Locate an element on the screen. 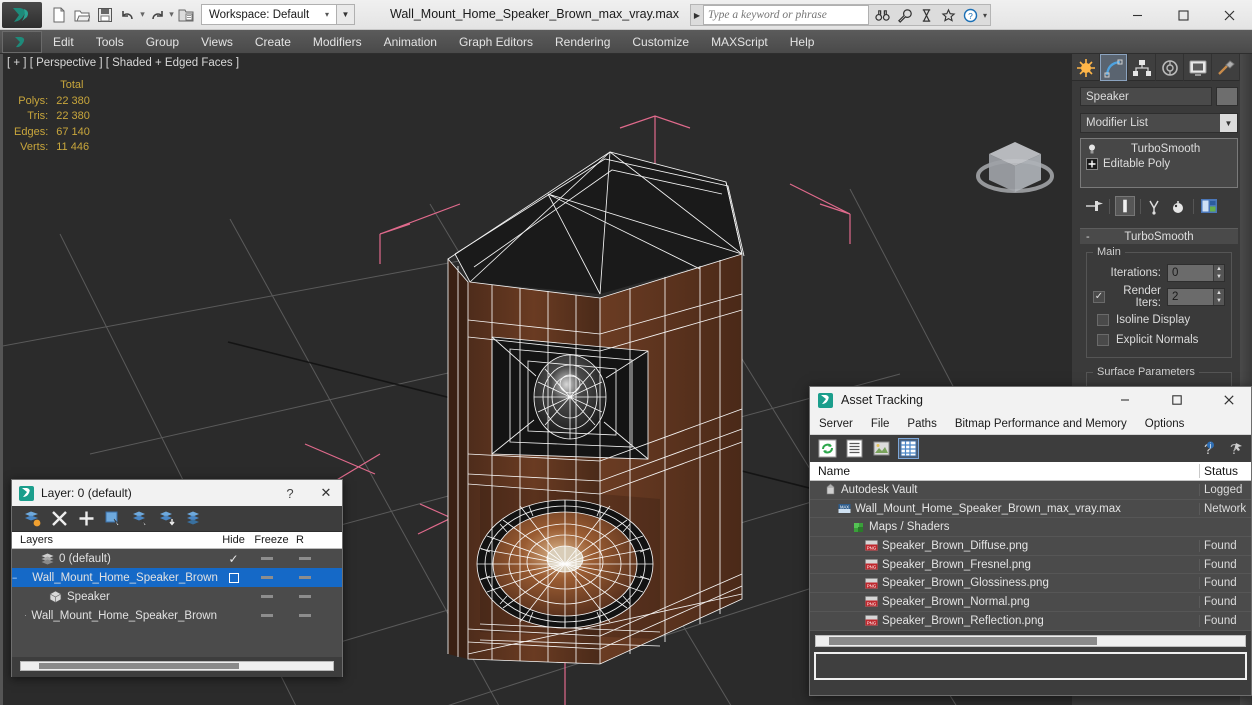  menu-item-create: Create is located at coordinates (273, 42).